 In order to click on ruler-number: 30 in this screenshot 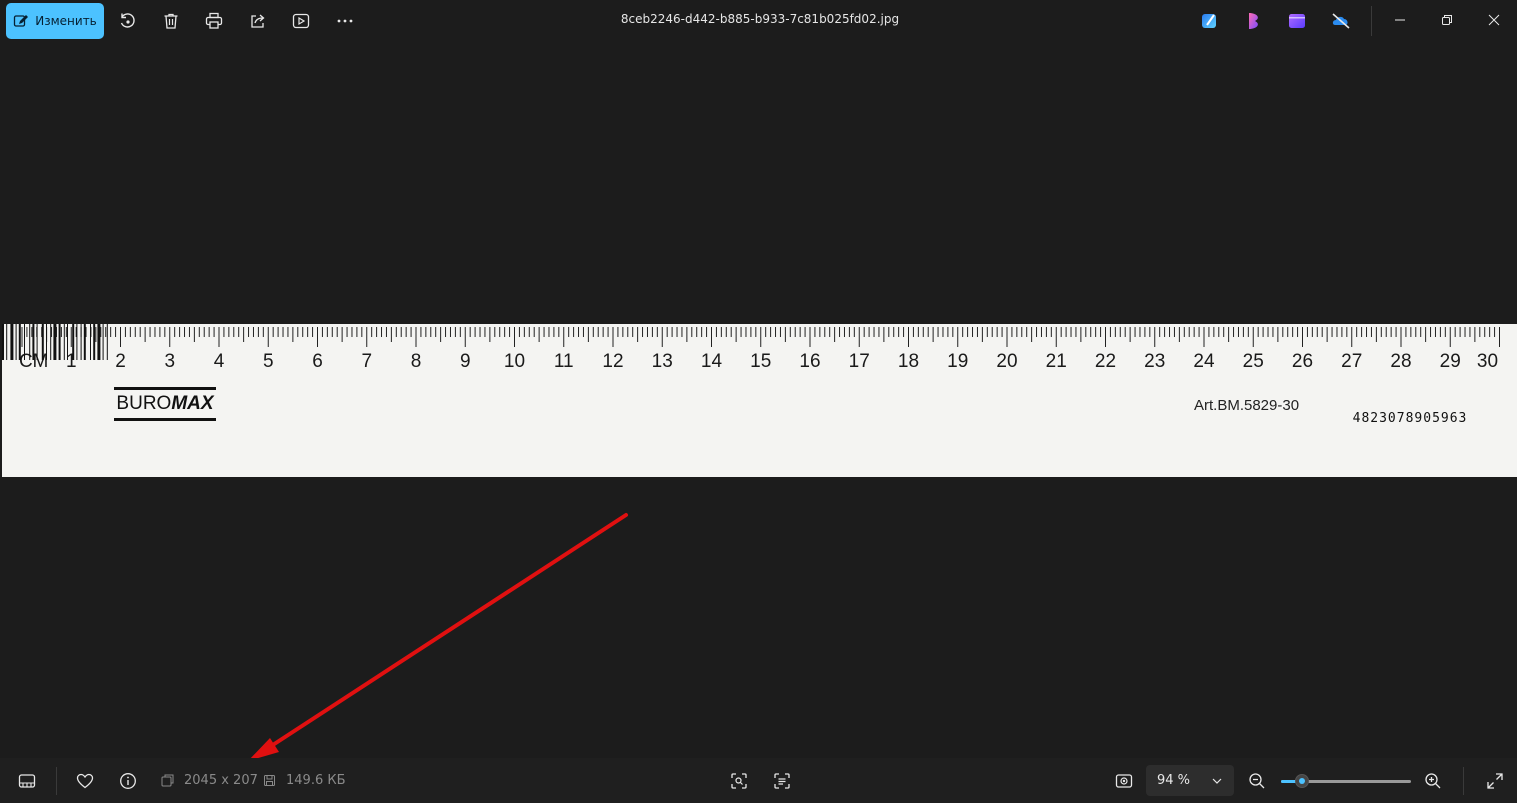, I will do `click(1487, 361)`.